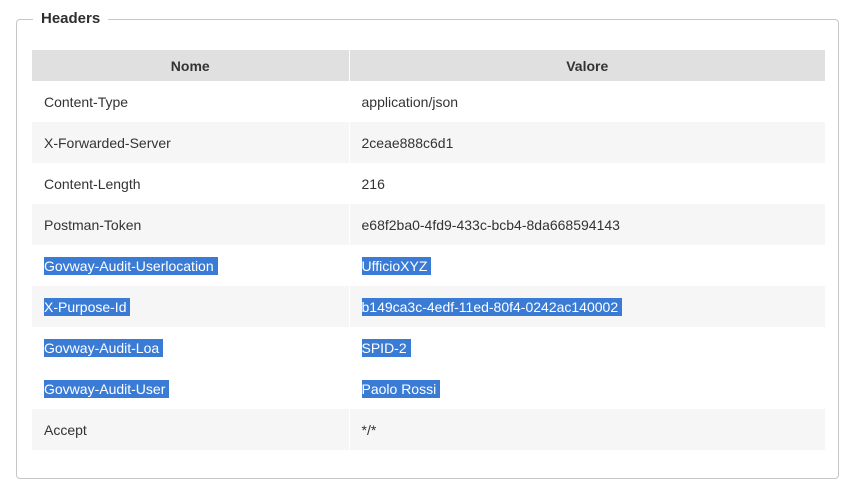 Image resolution: width=856 pixels, height=492 pixels. I want to click on column-header-value: Valore, so click(587, 65).